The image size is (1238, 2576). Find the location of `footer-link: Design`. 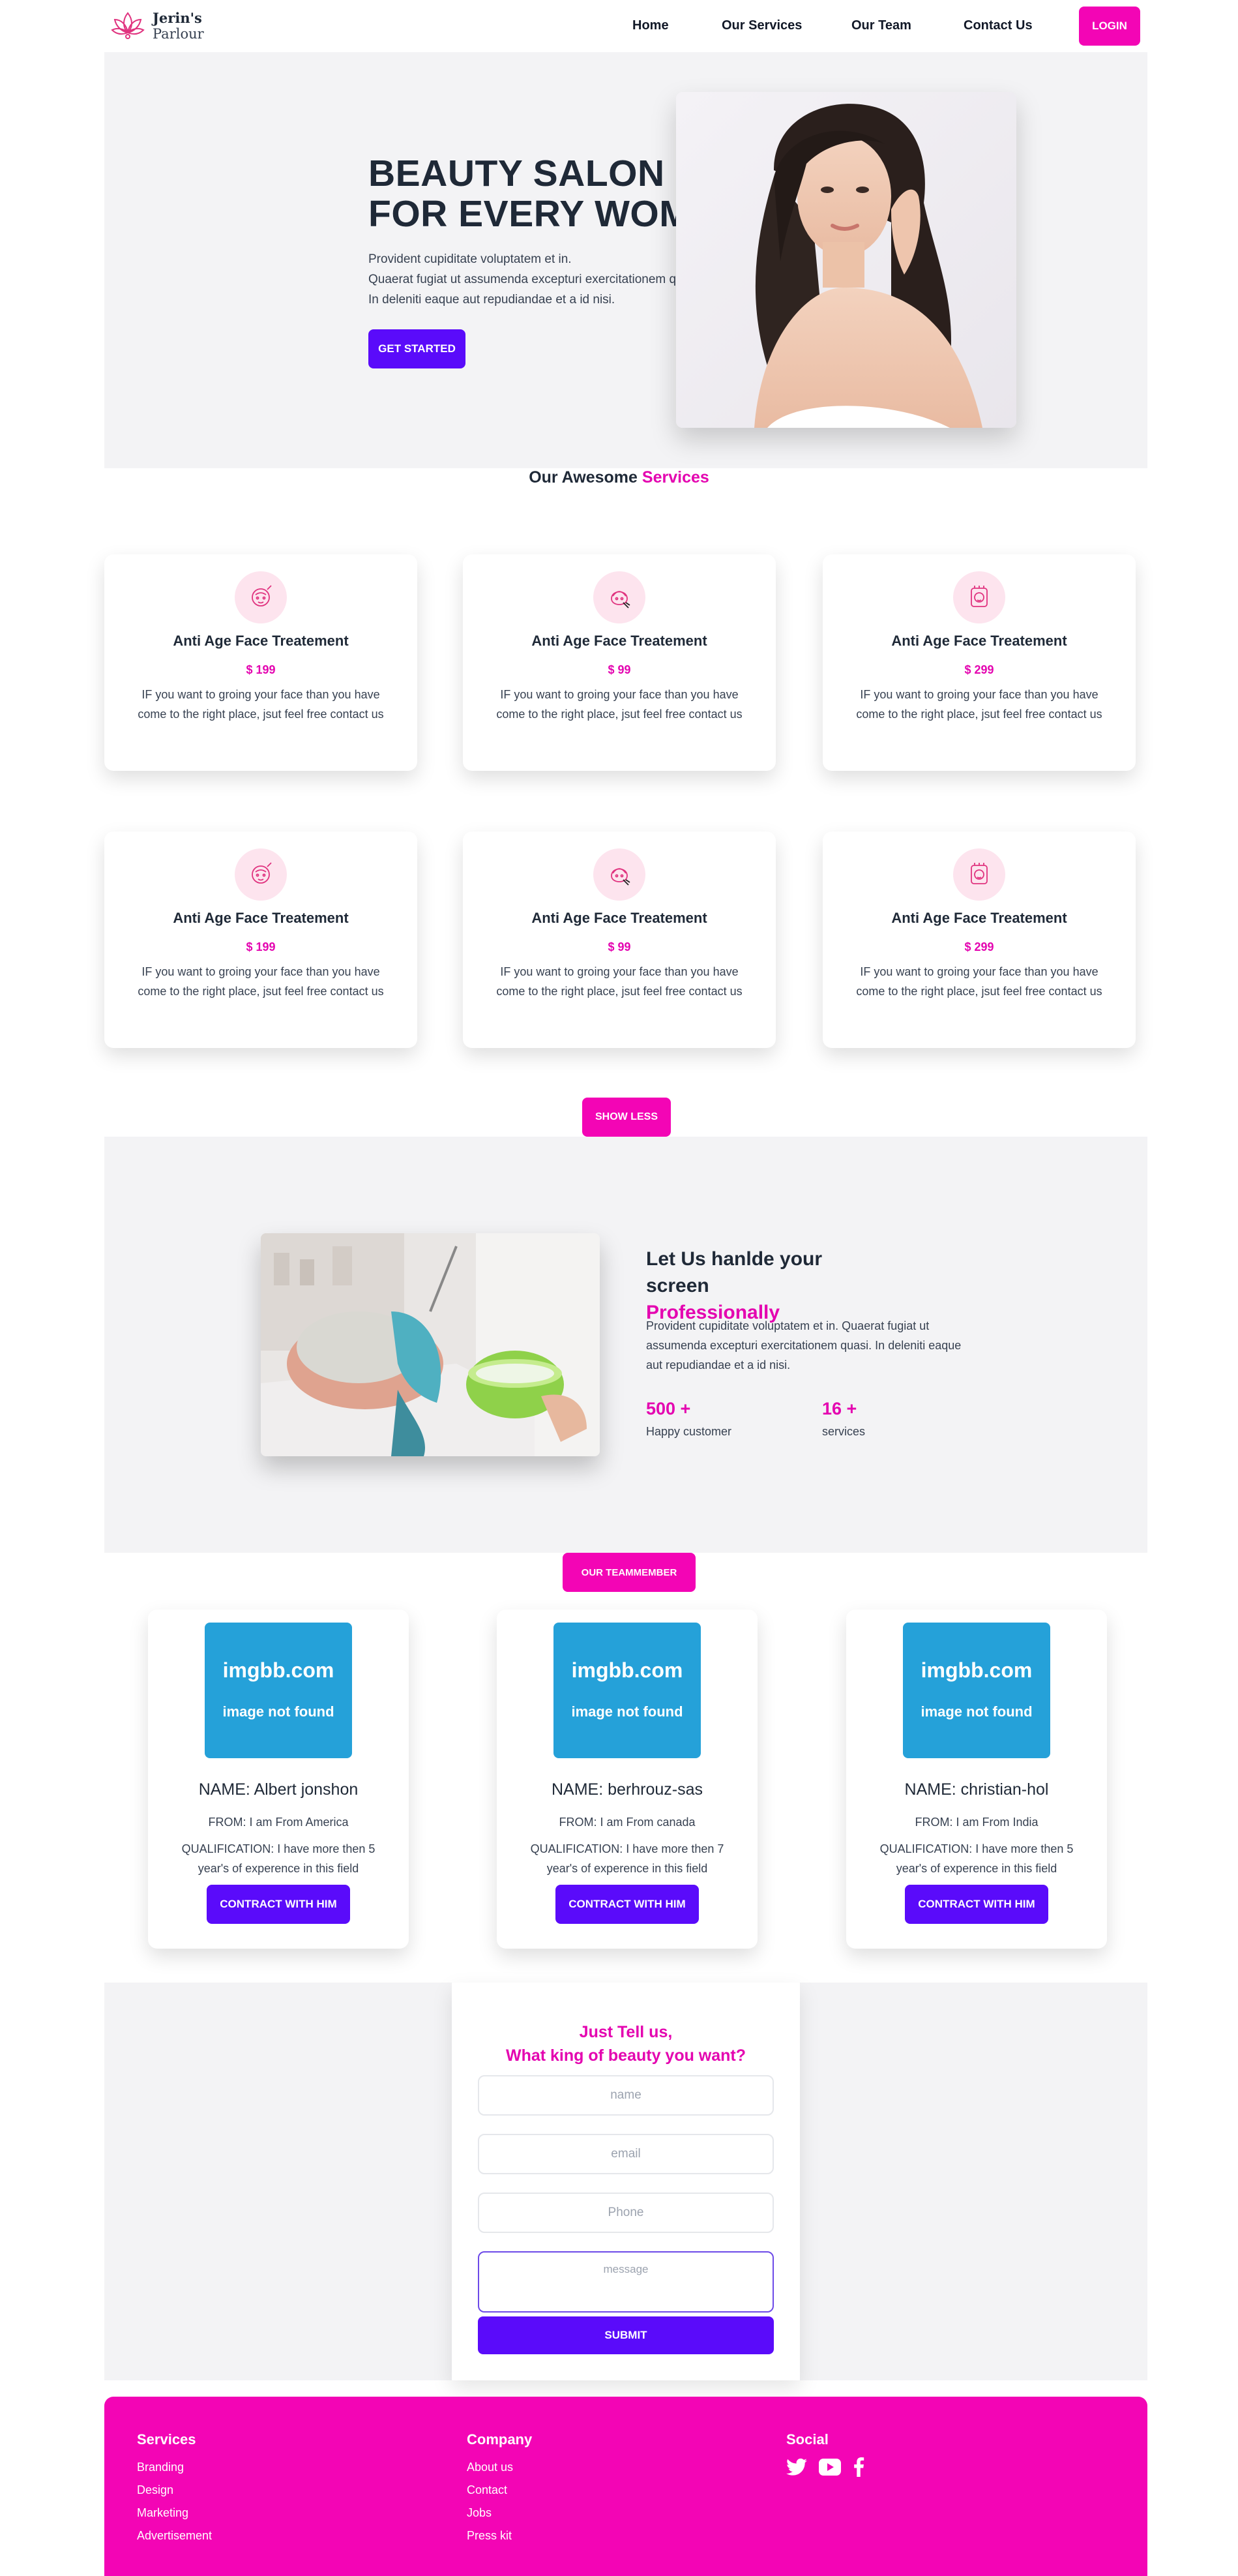

footer-link: Design is located at coordinates (155, 2490).